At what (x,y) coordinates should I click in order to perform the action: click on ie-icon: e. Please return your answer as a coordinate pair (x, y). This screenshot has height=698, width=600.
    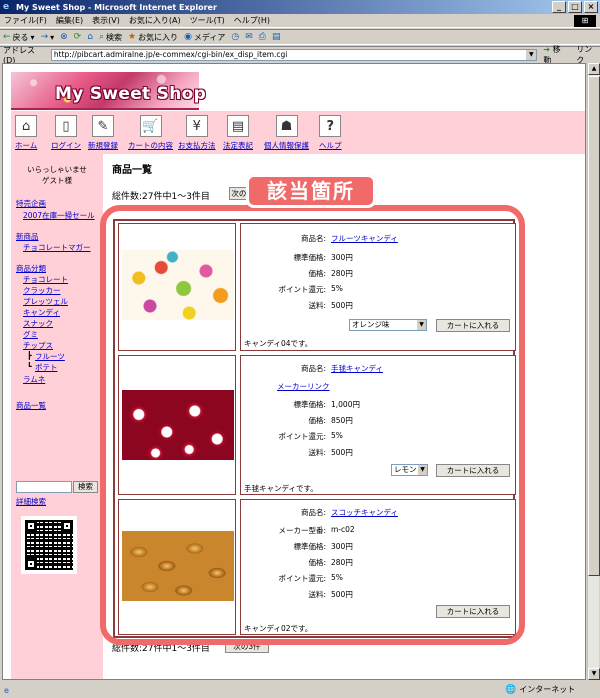
    Looking at the image, I should click on (6, 7).